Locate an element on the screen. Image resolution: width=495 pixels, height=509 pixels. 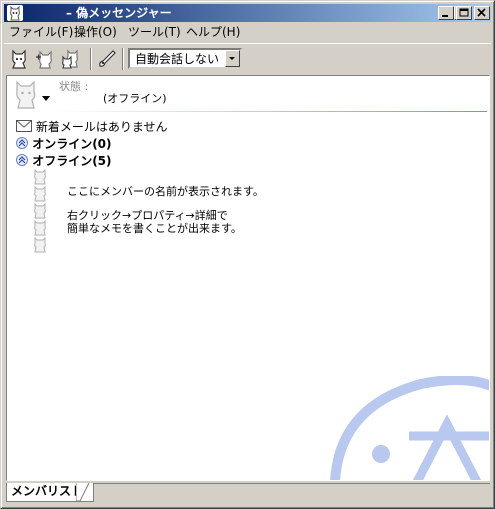
group-offline: オフライン(5) is located at coordinates (64, 161).